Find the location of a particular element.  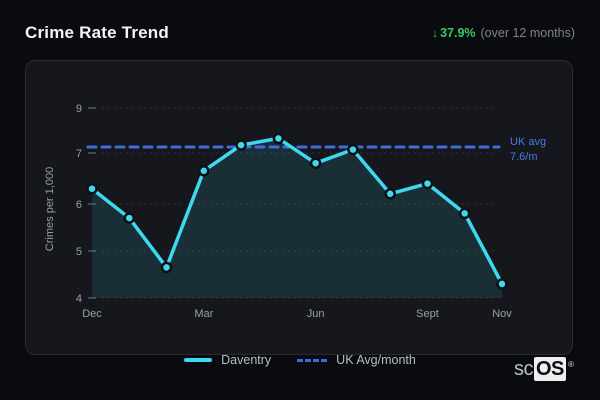

legend-item-daventry: Daventry is located at coordinates (227, 360).